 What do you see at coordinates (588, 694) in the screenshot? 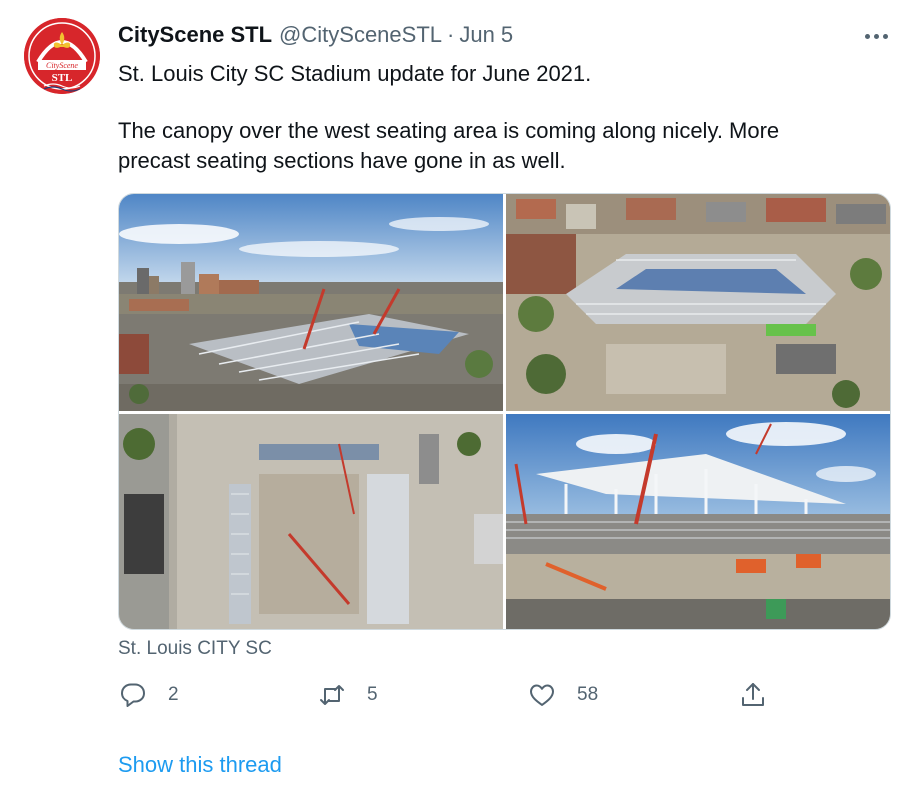
I see `like-count: 58` at bounding box center [588, 694].